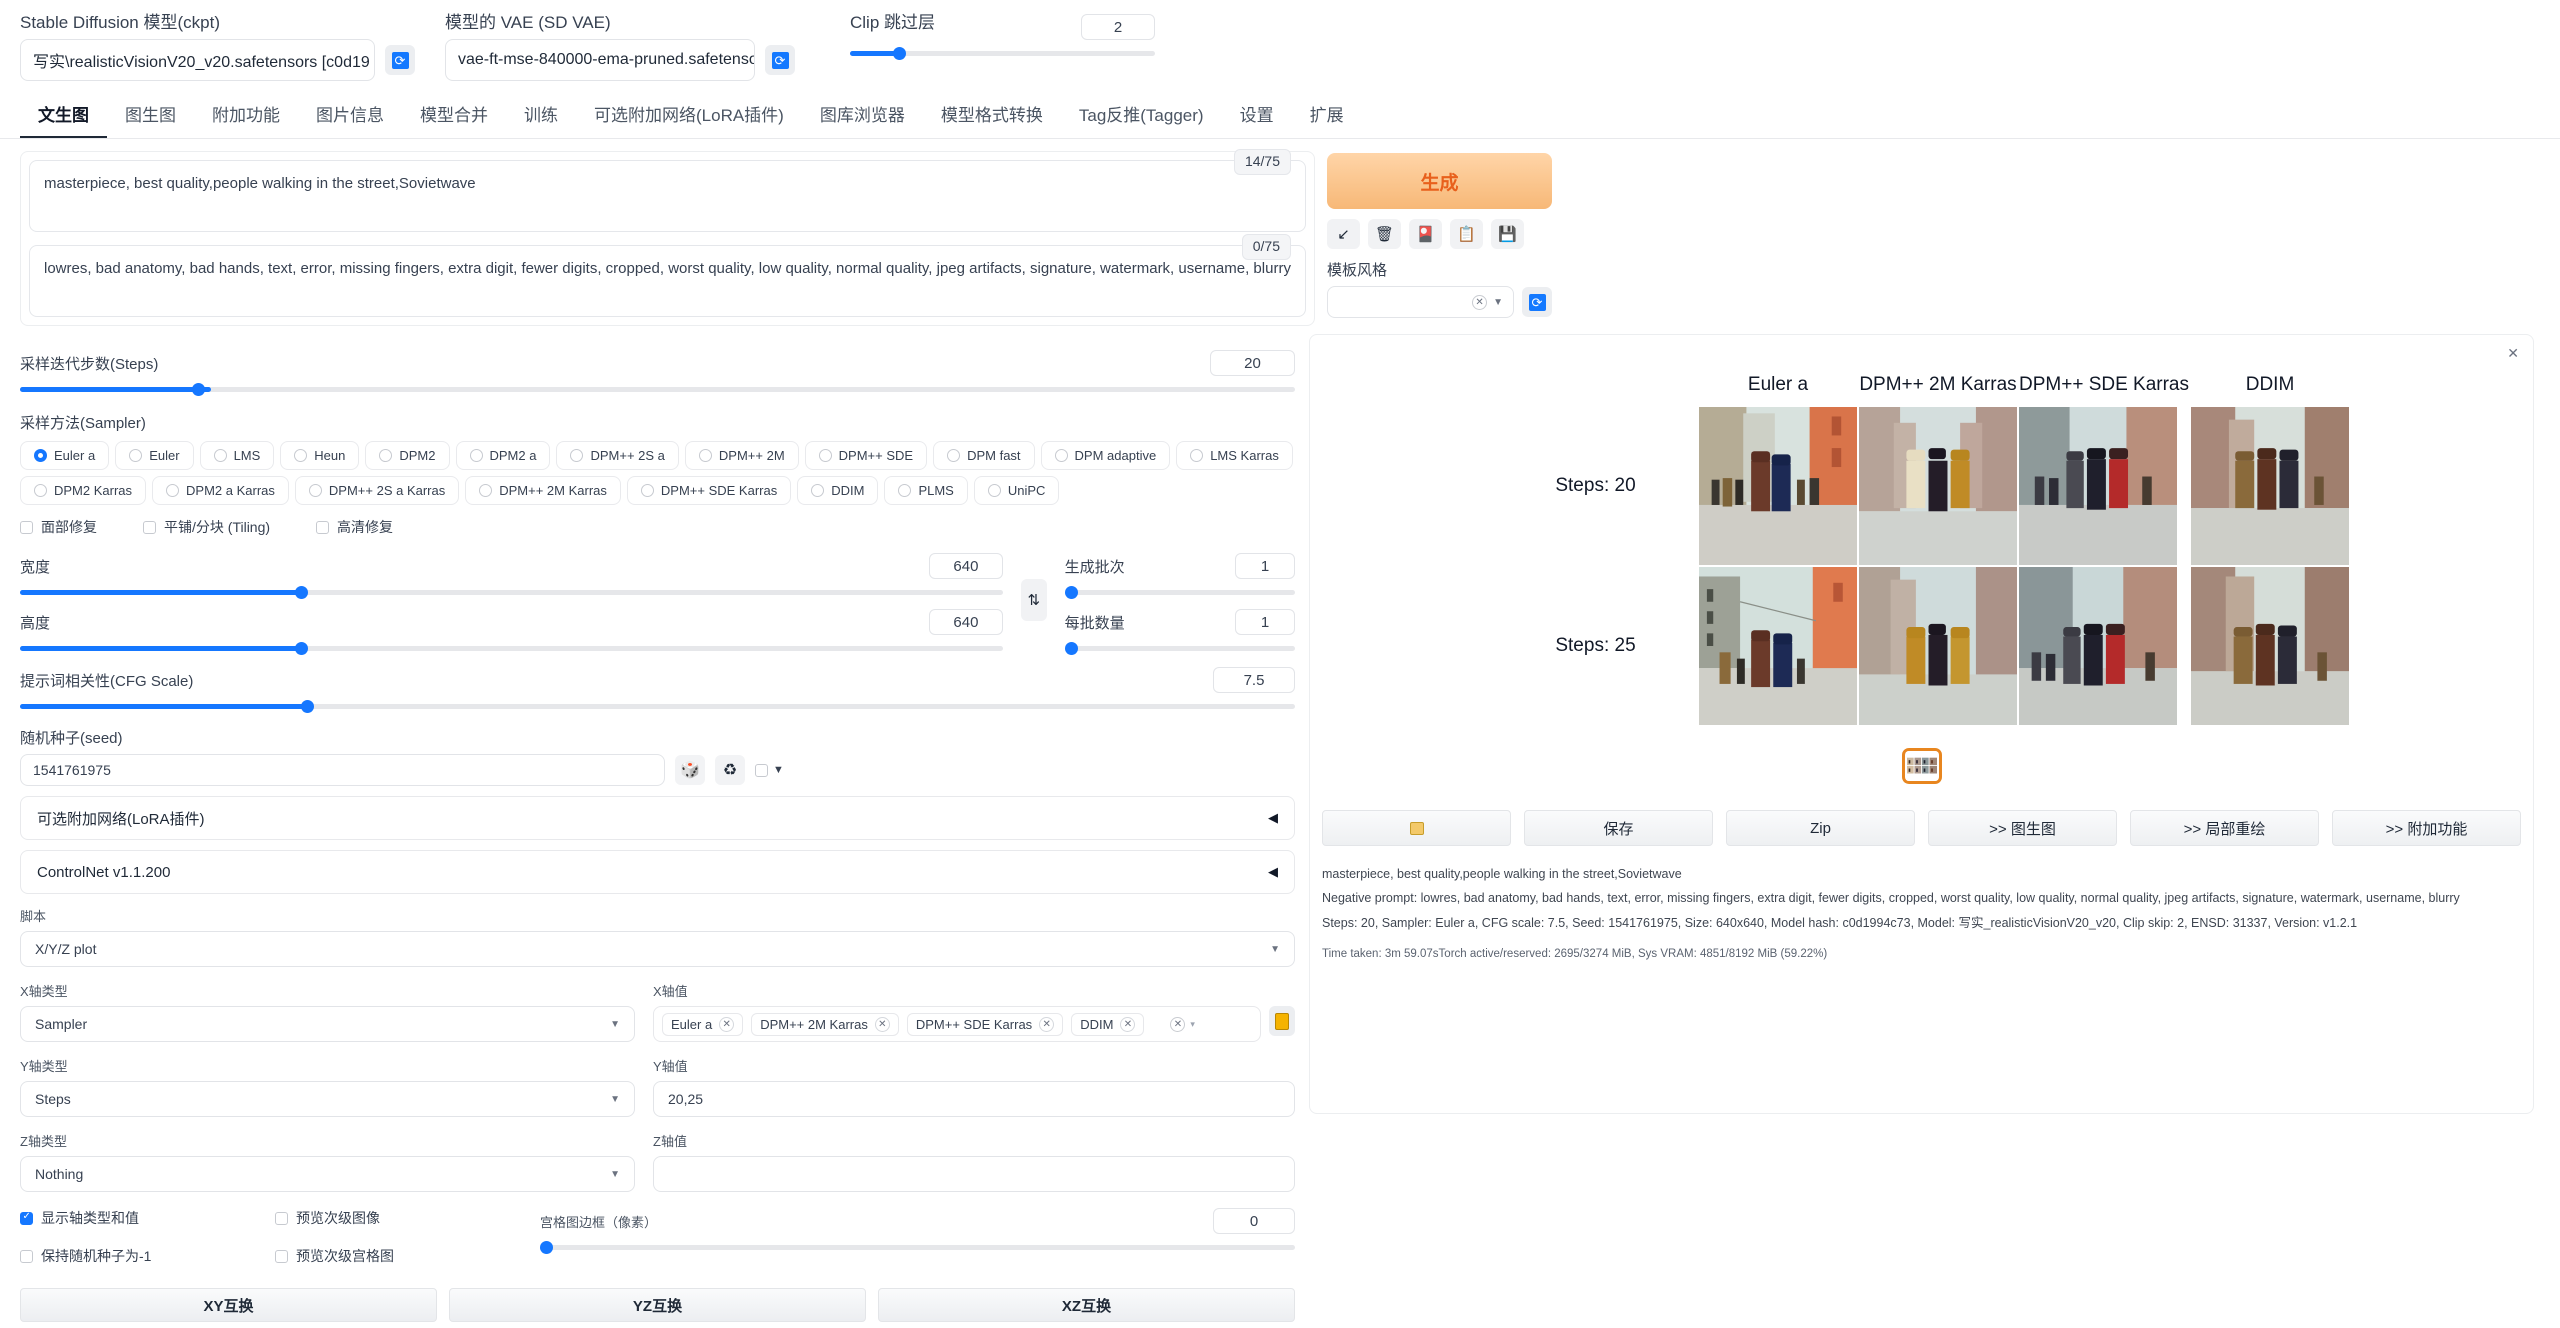 The width and height of the screenshot is (2560, 1328). Describe the element at coordinates (741, 455) in the screenshot. I see `sampler-option-dpmpp-2m: DPM++ 2M` at that location.